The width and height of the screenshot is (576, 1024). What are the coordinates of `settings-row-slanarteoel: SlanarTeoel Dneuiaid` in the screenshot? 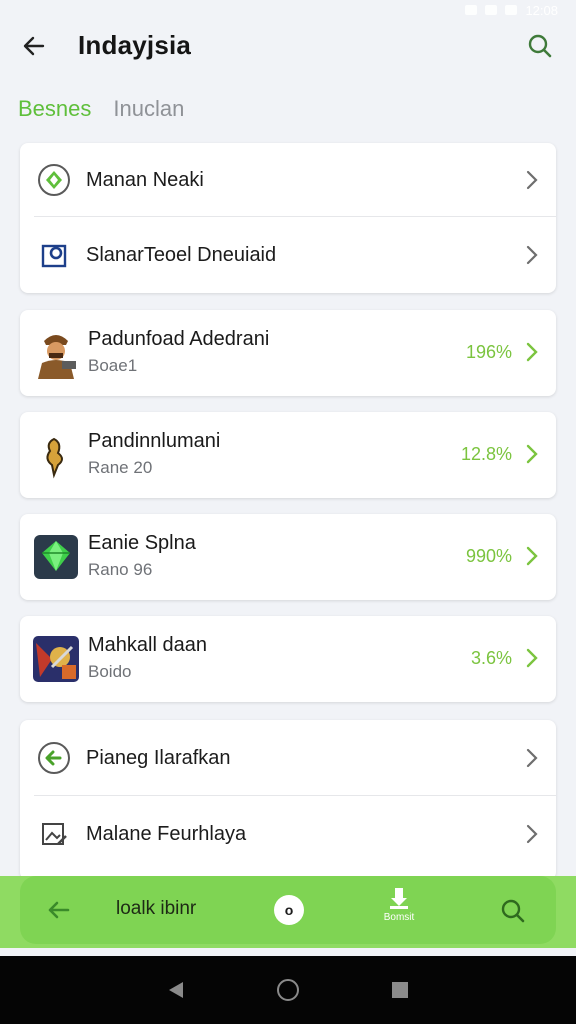 It's located at (288, 255).